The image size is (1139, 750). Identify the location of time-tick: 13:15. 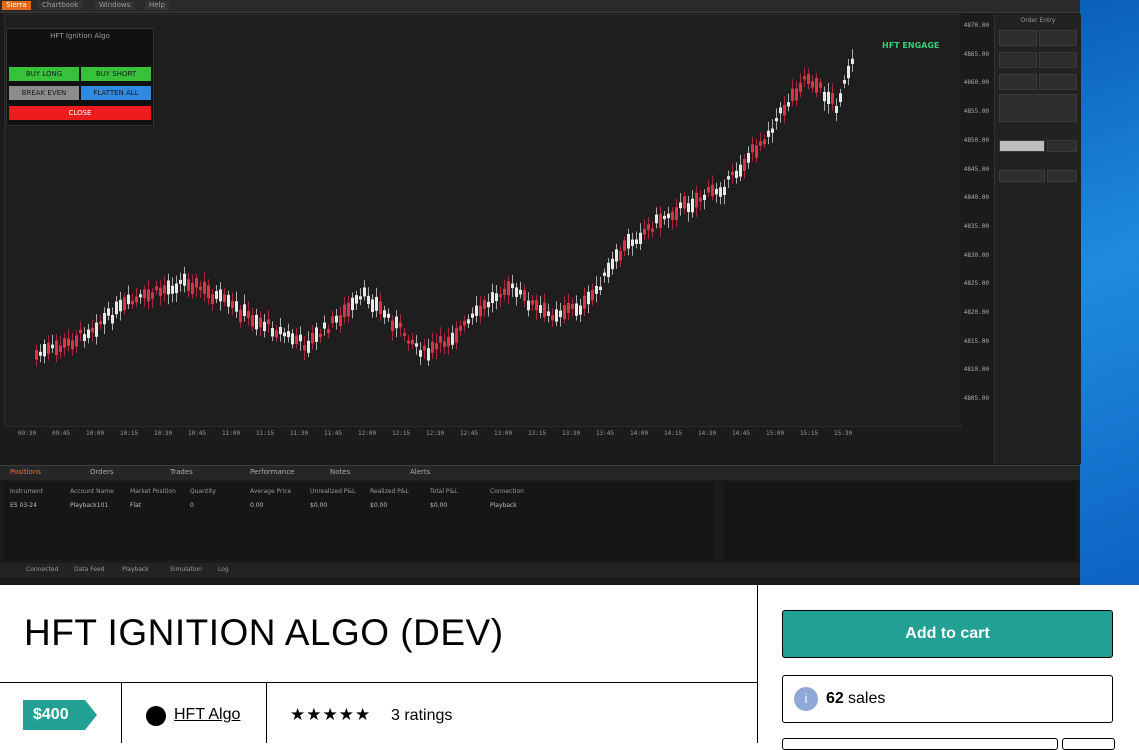
(537, 433).